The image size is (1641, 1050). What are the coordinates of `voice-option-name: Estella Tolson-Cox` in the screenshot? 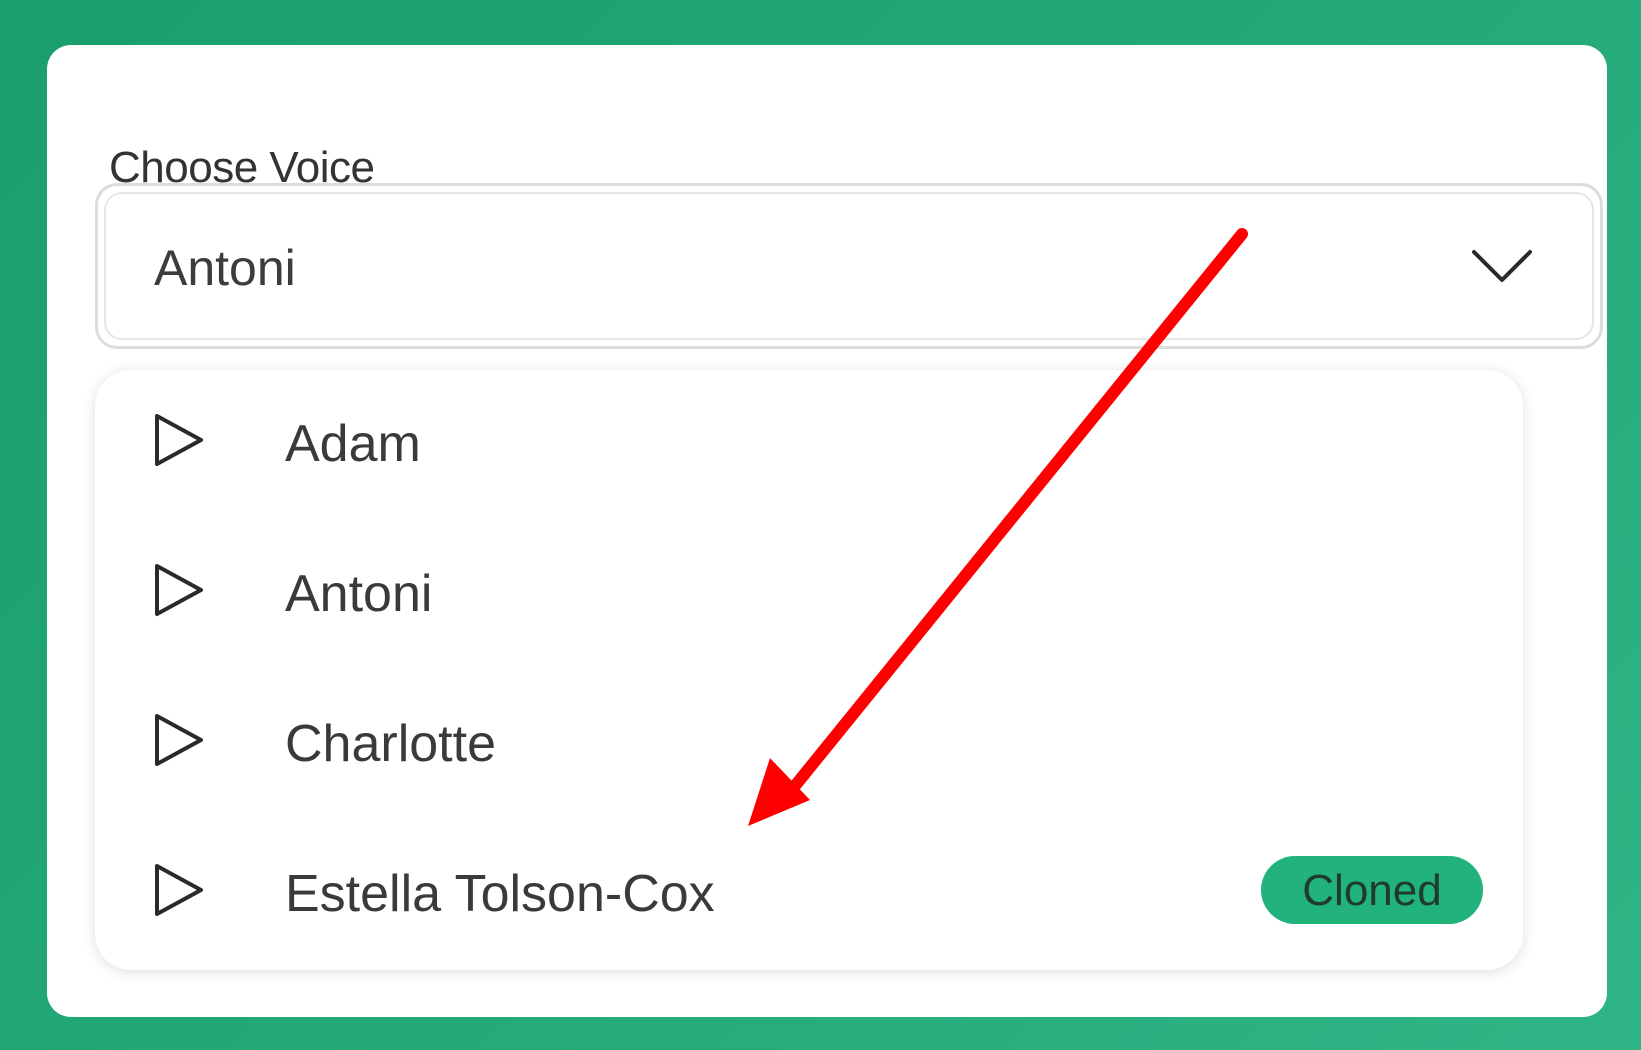 It's located at (500, 894).